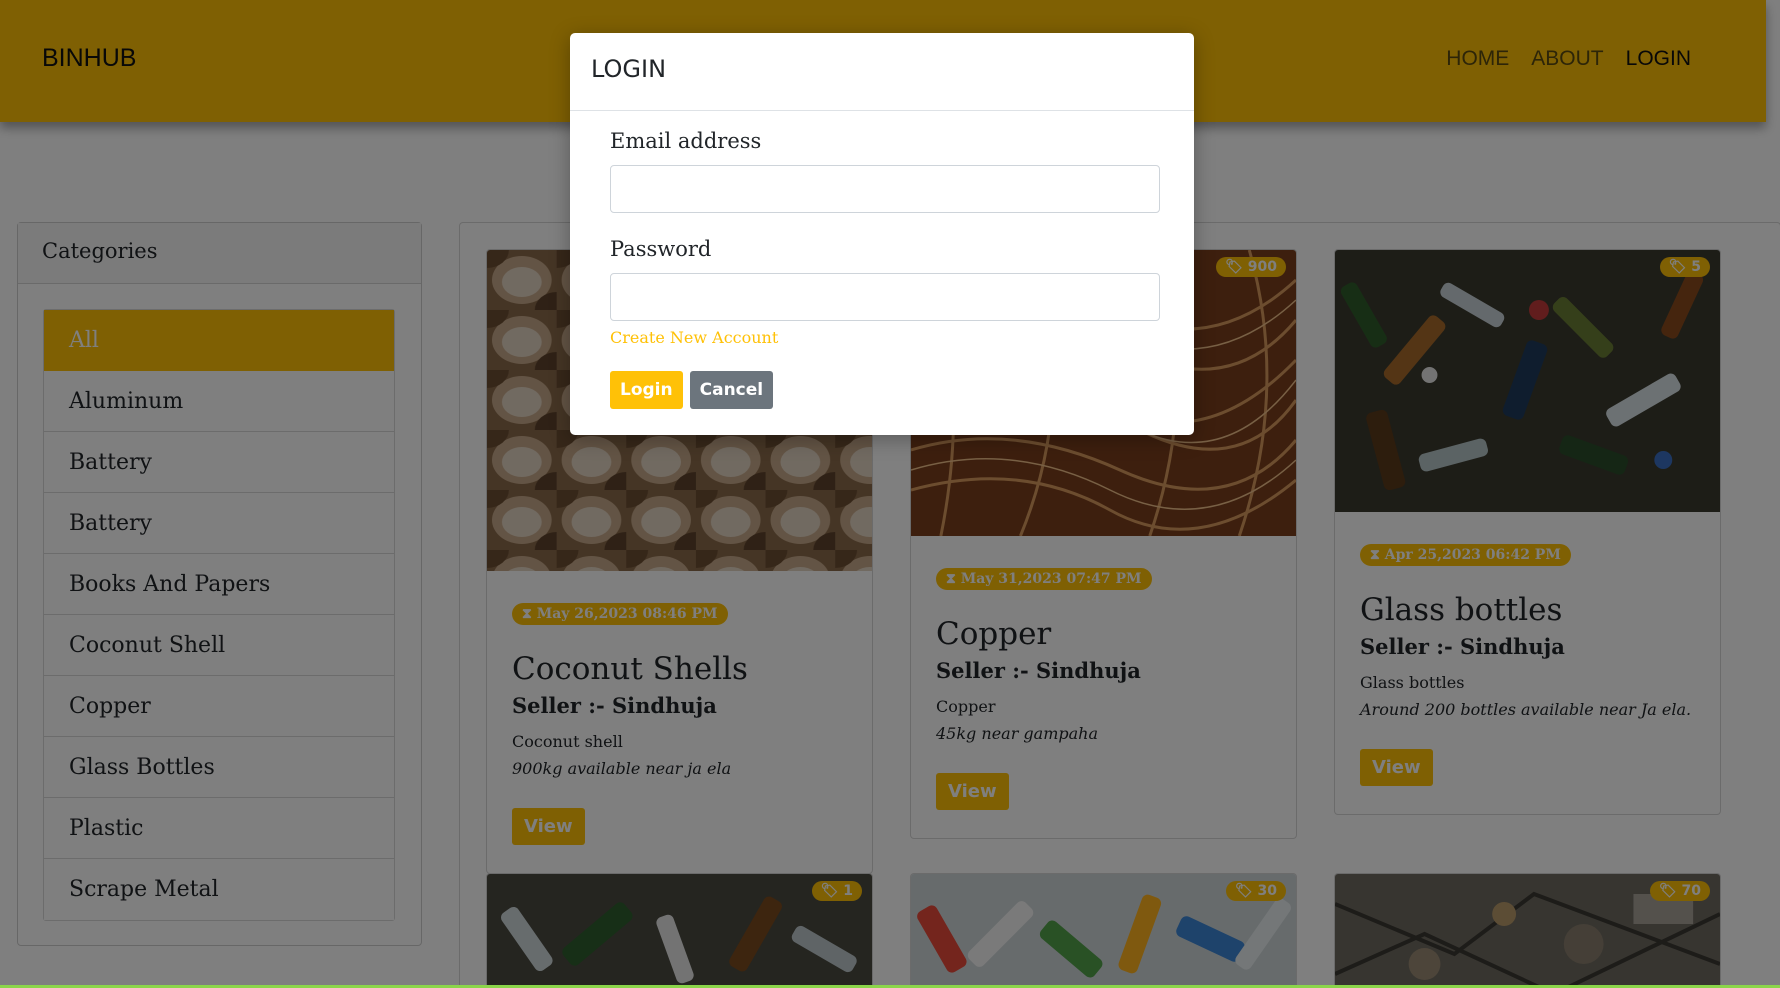 The image size is (1780, 988). What do you see at coordinates (646, 390) in the screenshot?
I see `login-button: Login` at bounding box center [646, 390].